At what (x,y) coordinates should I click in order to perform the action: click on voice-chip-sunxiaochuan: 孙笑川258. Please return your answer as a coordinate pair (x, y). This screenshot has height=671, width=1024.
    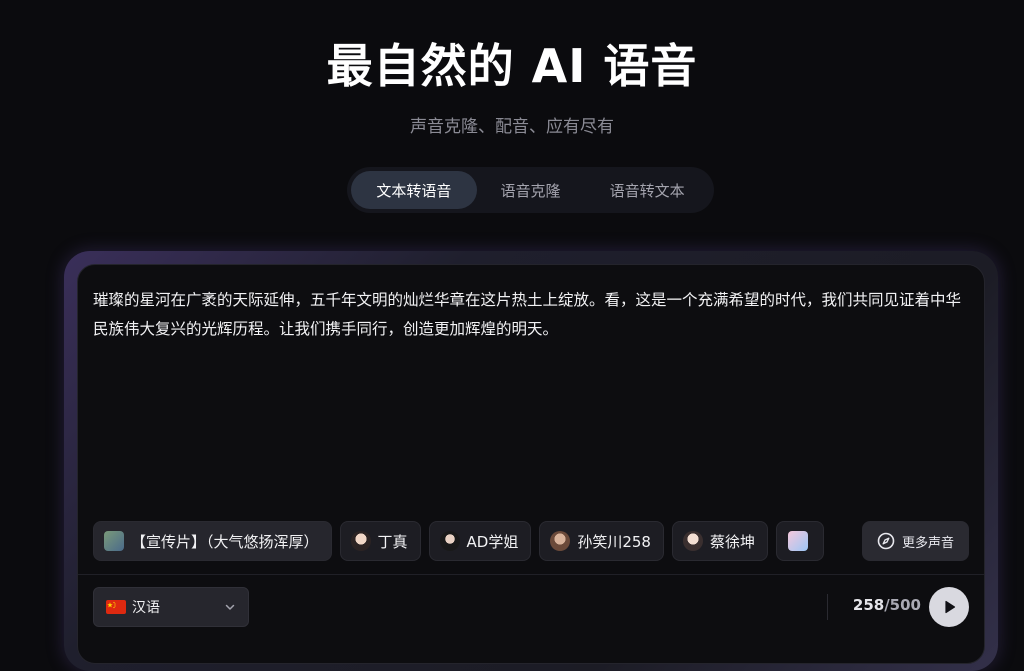
    Looking at the image, I should click on (601, 541).